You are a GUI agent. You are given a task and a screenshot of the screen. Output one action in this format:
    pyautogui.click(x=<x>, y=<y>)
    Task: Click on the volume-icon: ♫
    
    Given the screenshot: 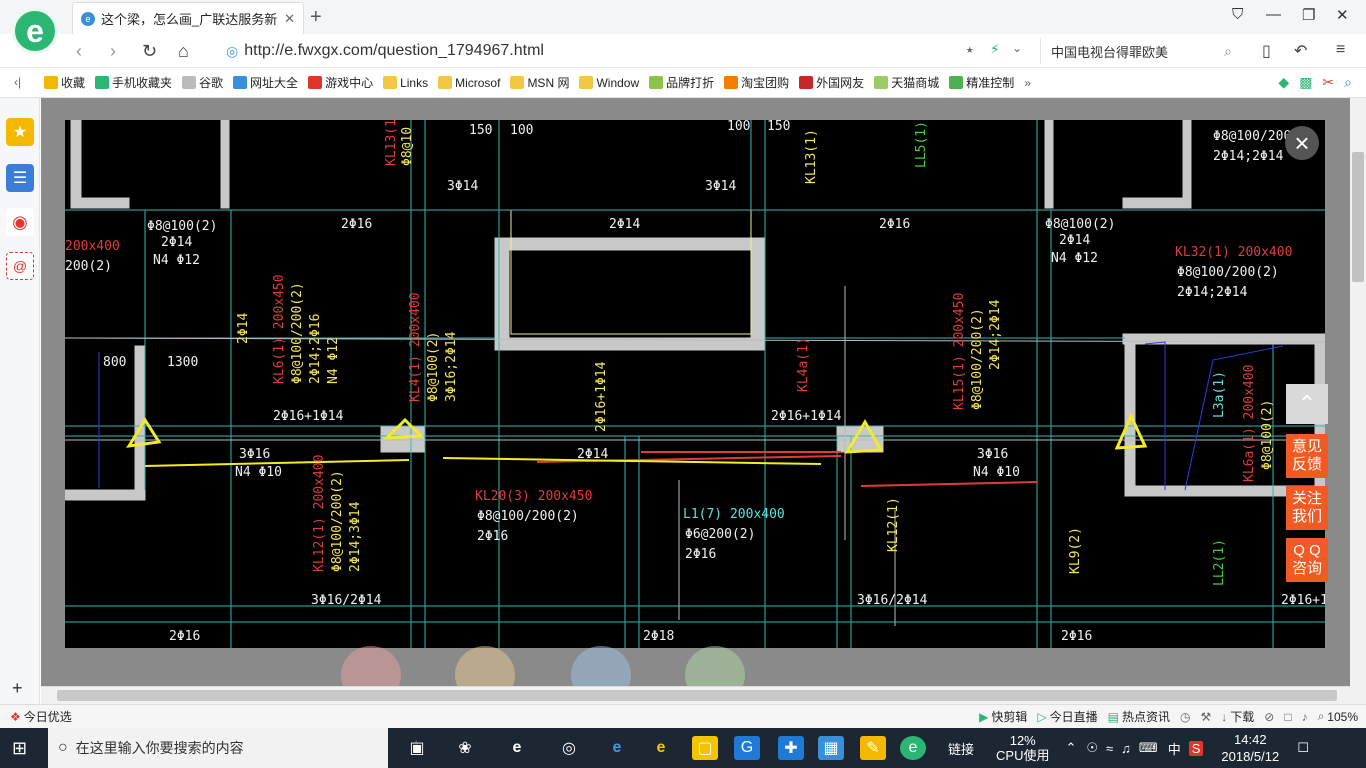 What is the action you would take?
    pyautogui.click(x=1126, y=748)
    